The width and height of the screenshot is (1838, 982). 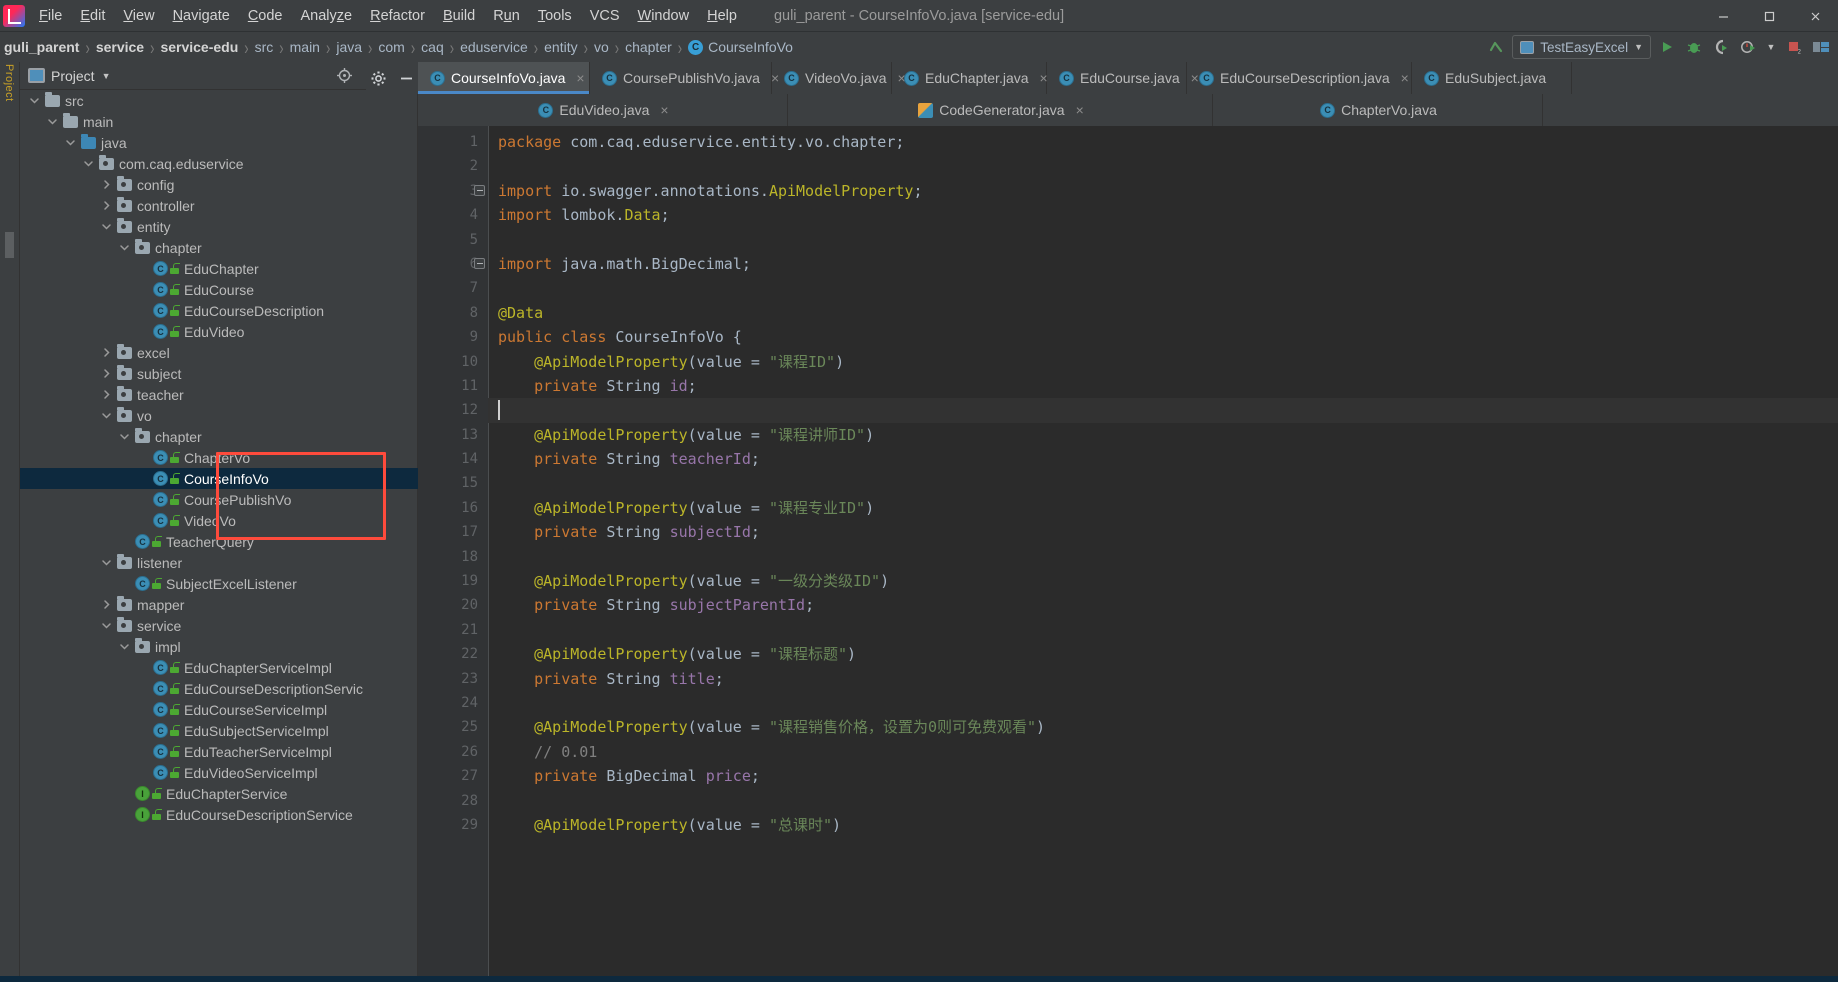 I want to click on code-line: @ApiModelProperty(value = "总课时"), so click(x=1163, y=825).